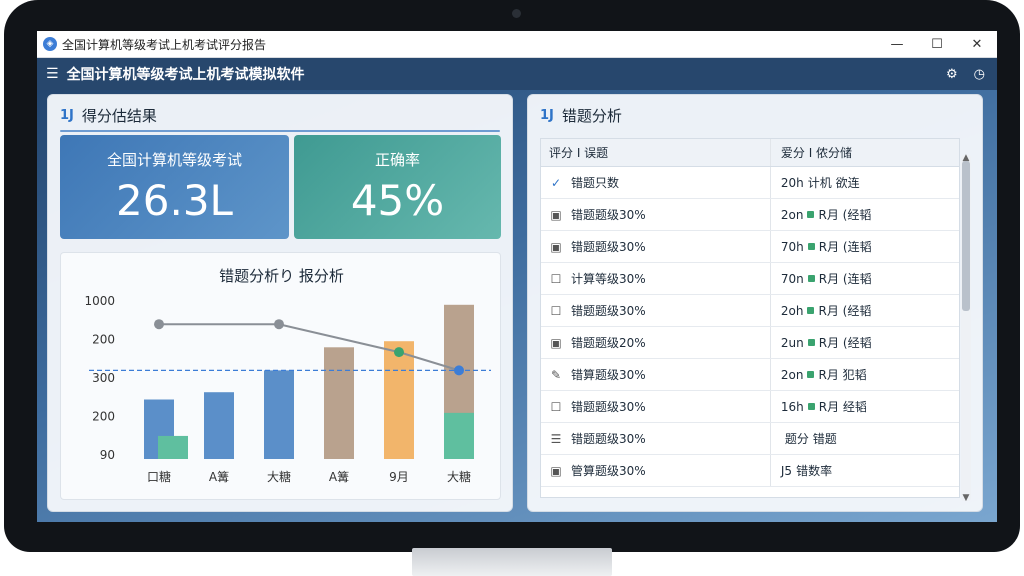 This screenshot has height=576, width=1024. What do you see at coordinates (556, 374) in the screenshot?
I see `edit-icon: ✎` at bounding box center [556, 374].